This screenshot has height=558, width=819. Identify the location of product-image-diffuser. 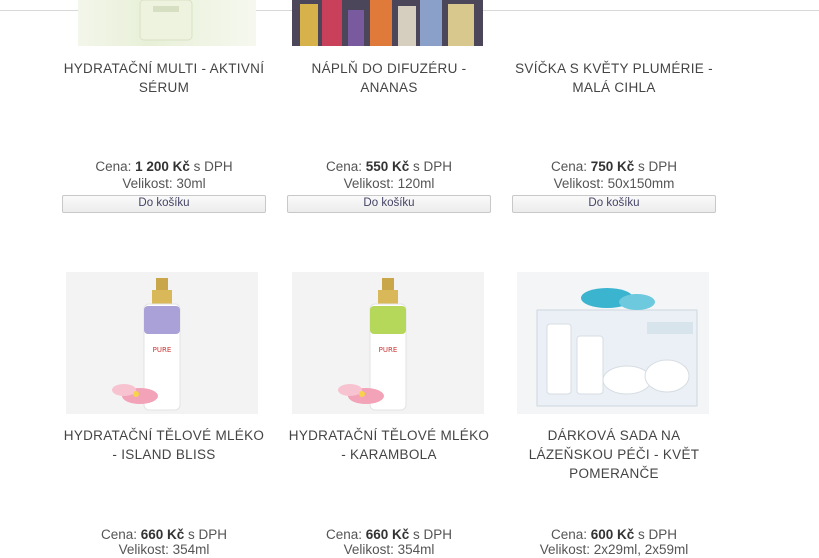
(387, 23).